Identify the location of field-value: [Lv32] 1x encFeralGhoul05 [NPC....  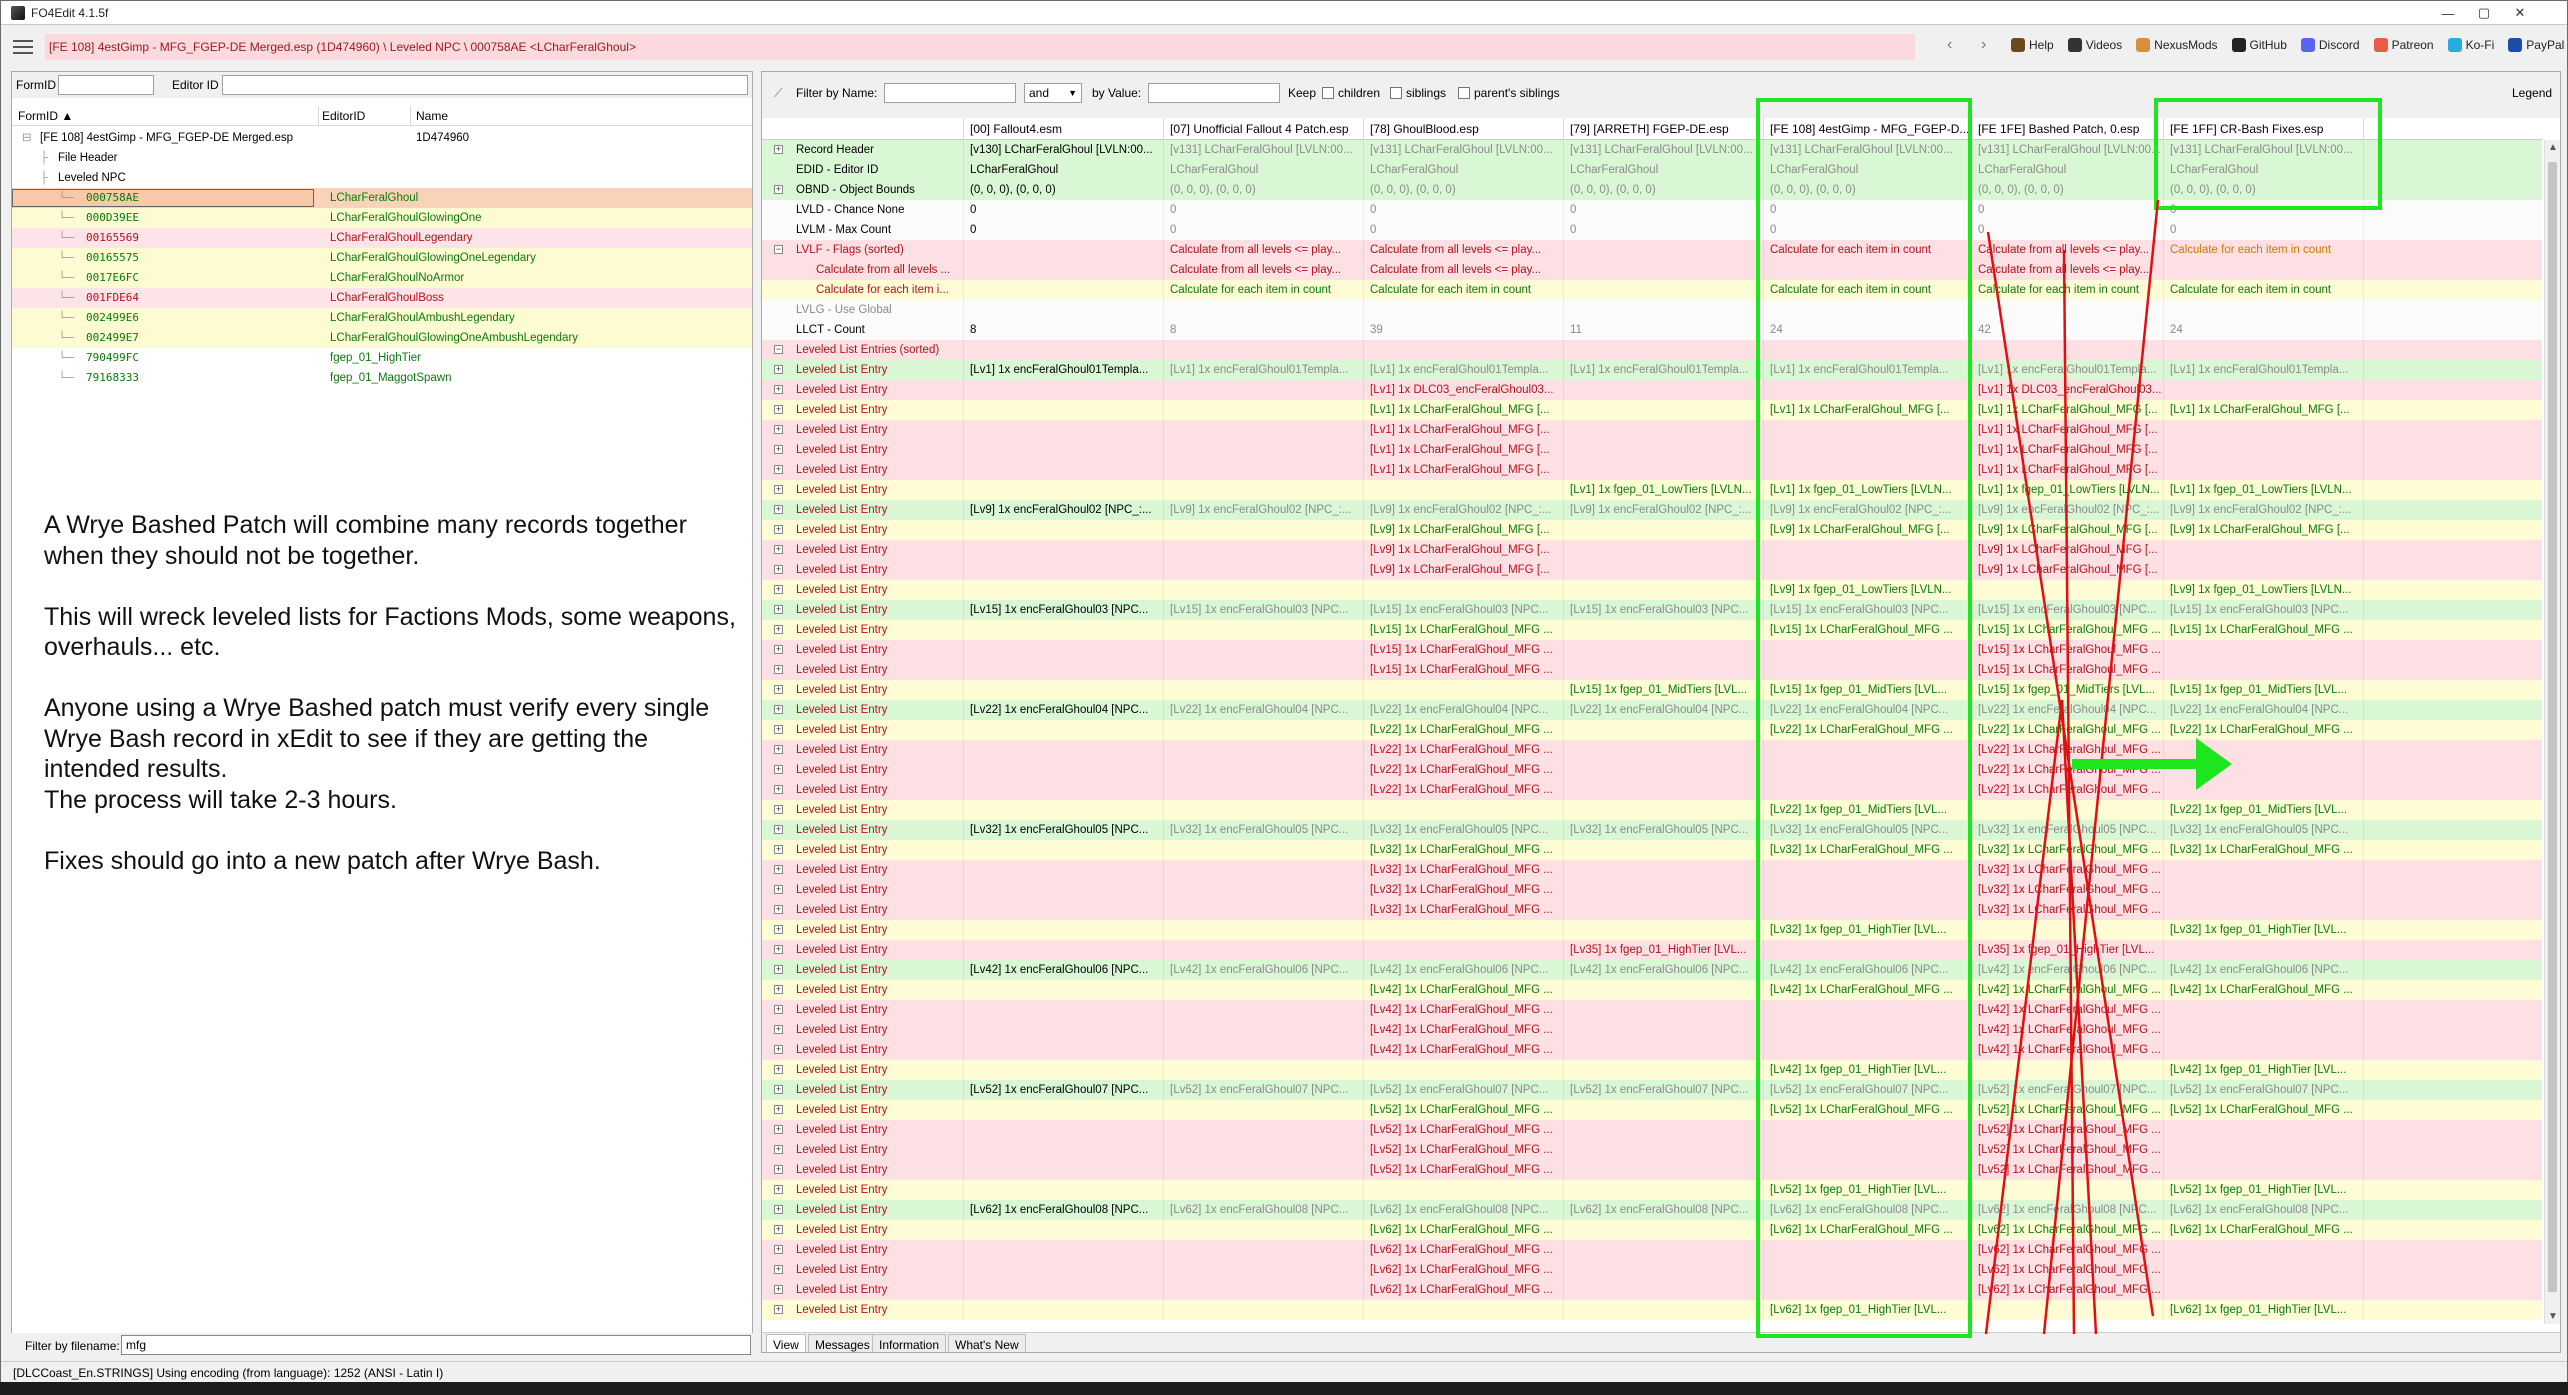
(2068, 830).